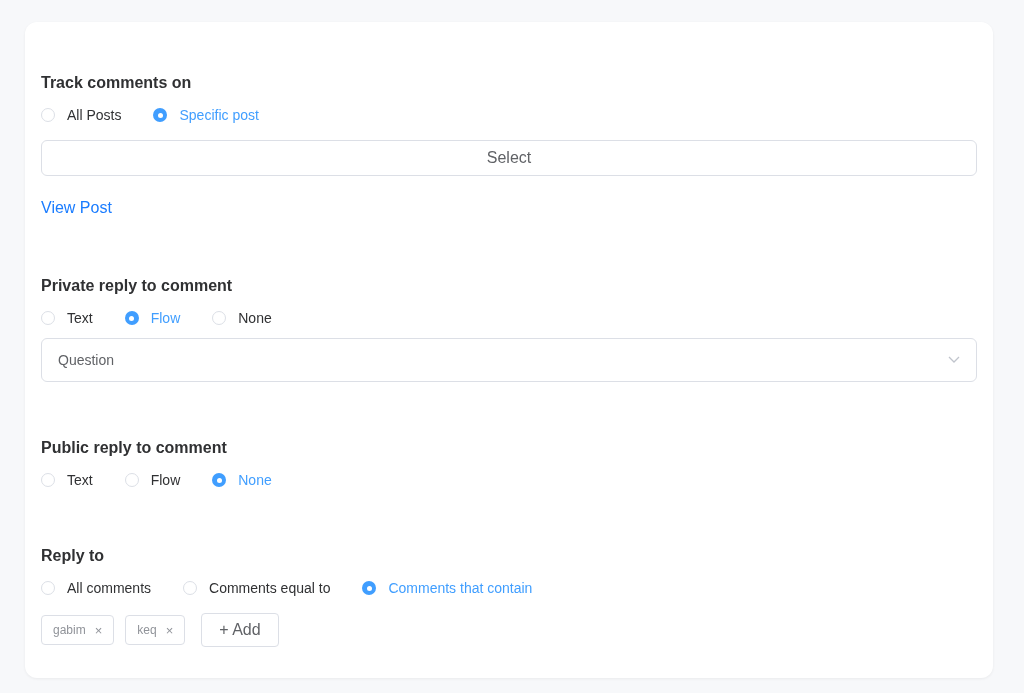  I want to click on add-button: + Add, so click(240, 630).